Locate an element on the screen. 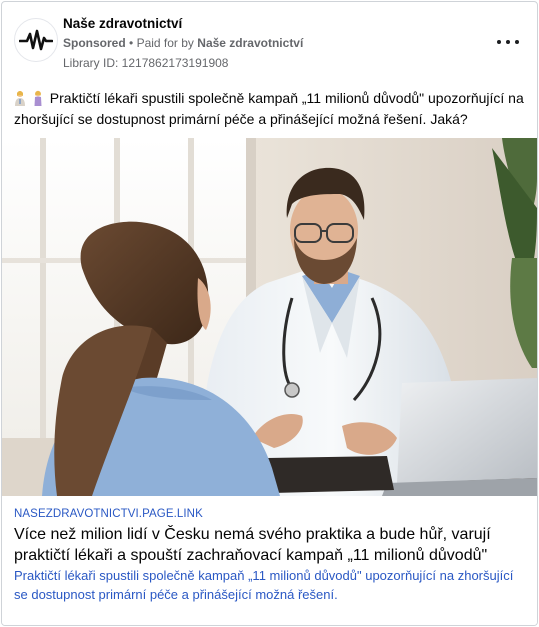 Image resolution: width=539 pixels, height=627 pixels. heartbeat-pulse-icon is located at coordinates (36, 40).